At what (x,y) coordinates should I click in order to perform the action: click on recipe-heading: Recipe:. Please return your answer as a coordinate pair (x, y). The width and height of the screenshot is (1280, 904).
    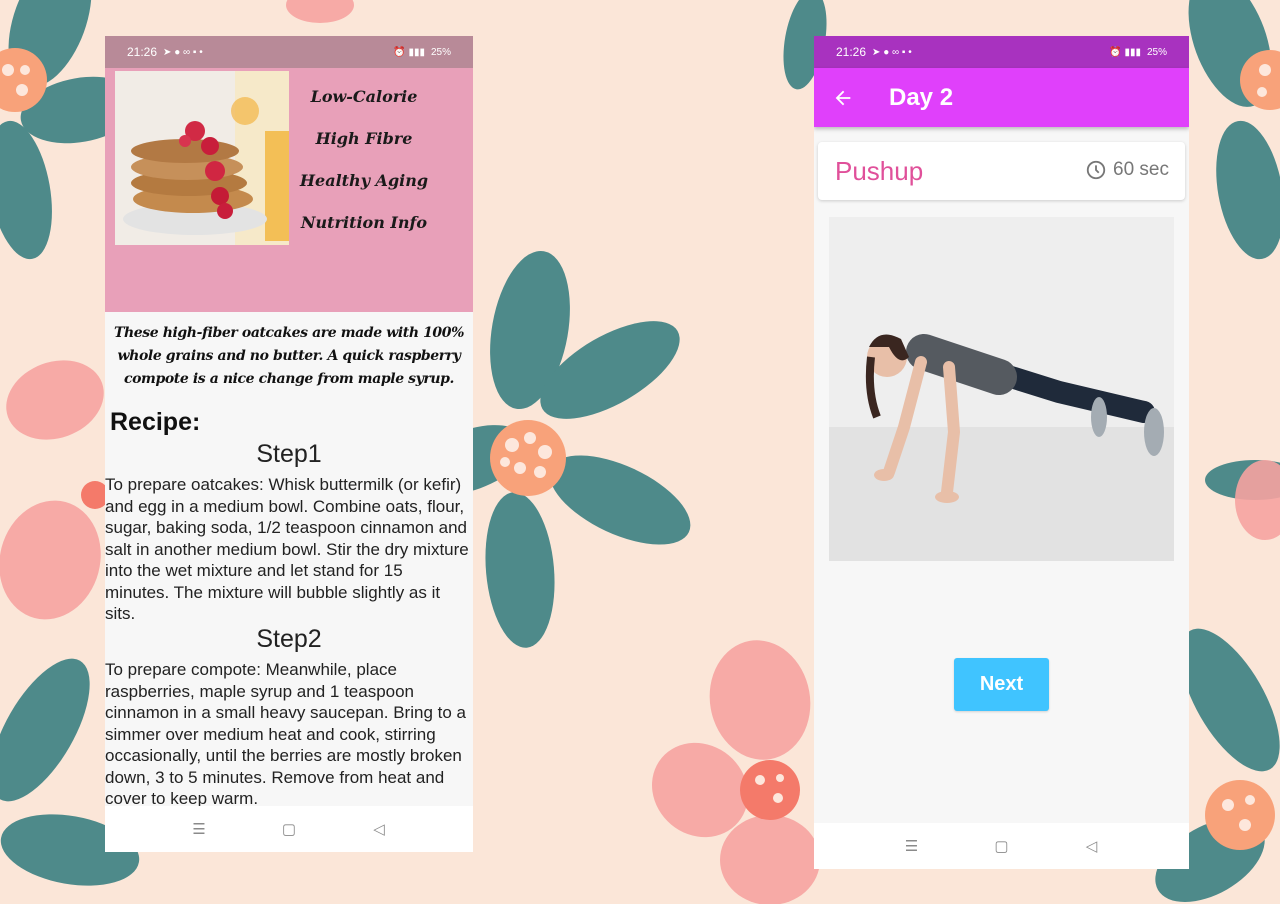
    Looking at the image, I should click on (155, 422).